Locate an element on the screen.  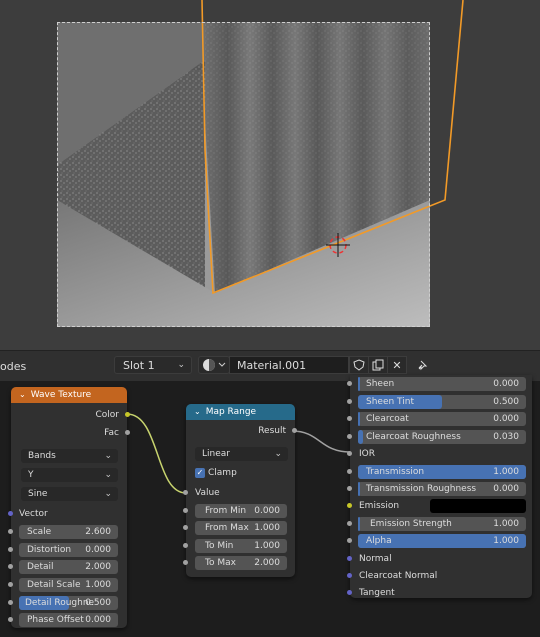
output-color-socket is located at coordinates (127, 414).